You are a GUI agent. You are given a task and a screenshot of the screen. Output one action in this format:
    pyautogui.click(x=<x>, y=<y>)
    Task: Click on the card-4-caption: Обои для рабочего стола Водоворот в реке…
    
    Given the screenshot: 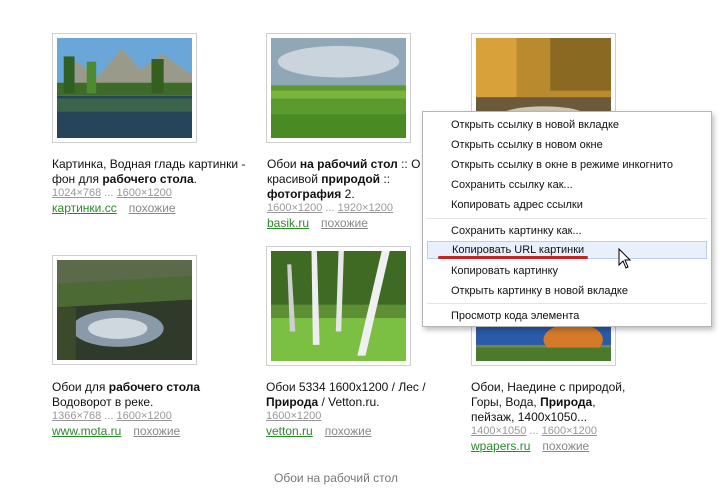 What is the action you would take?
    pyautogui.click(x=147, y=409)
    